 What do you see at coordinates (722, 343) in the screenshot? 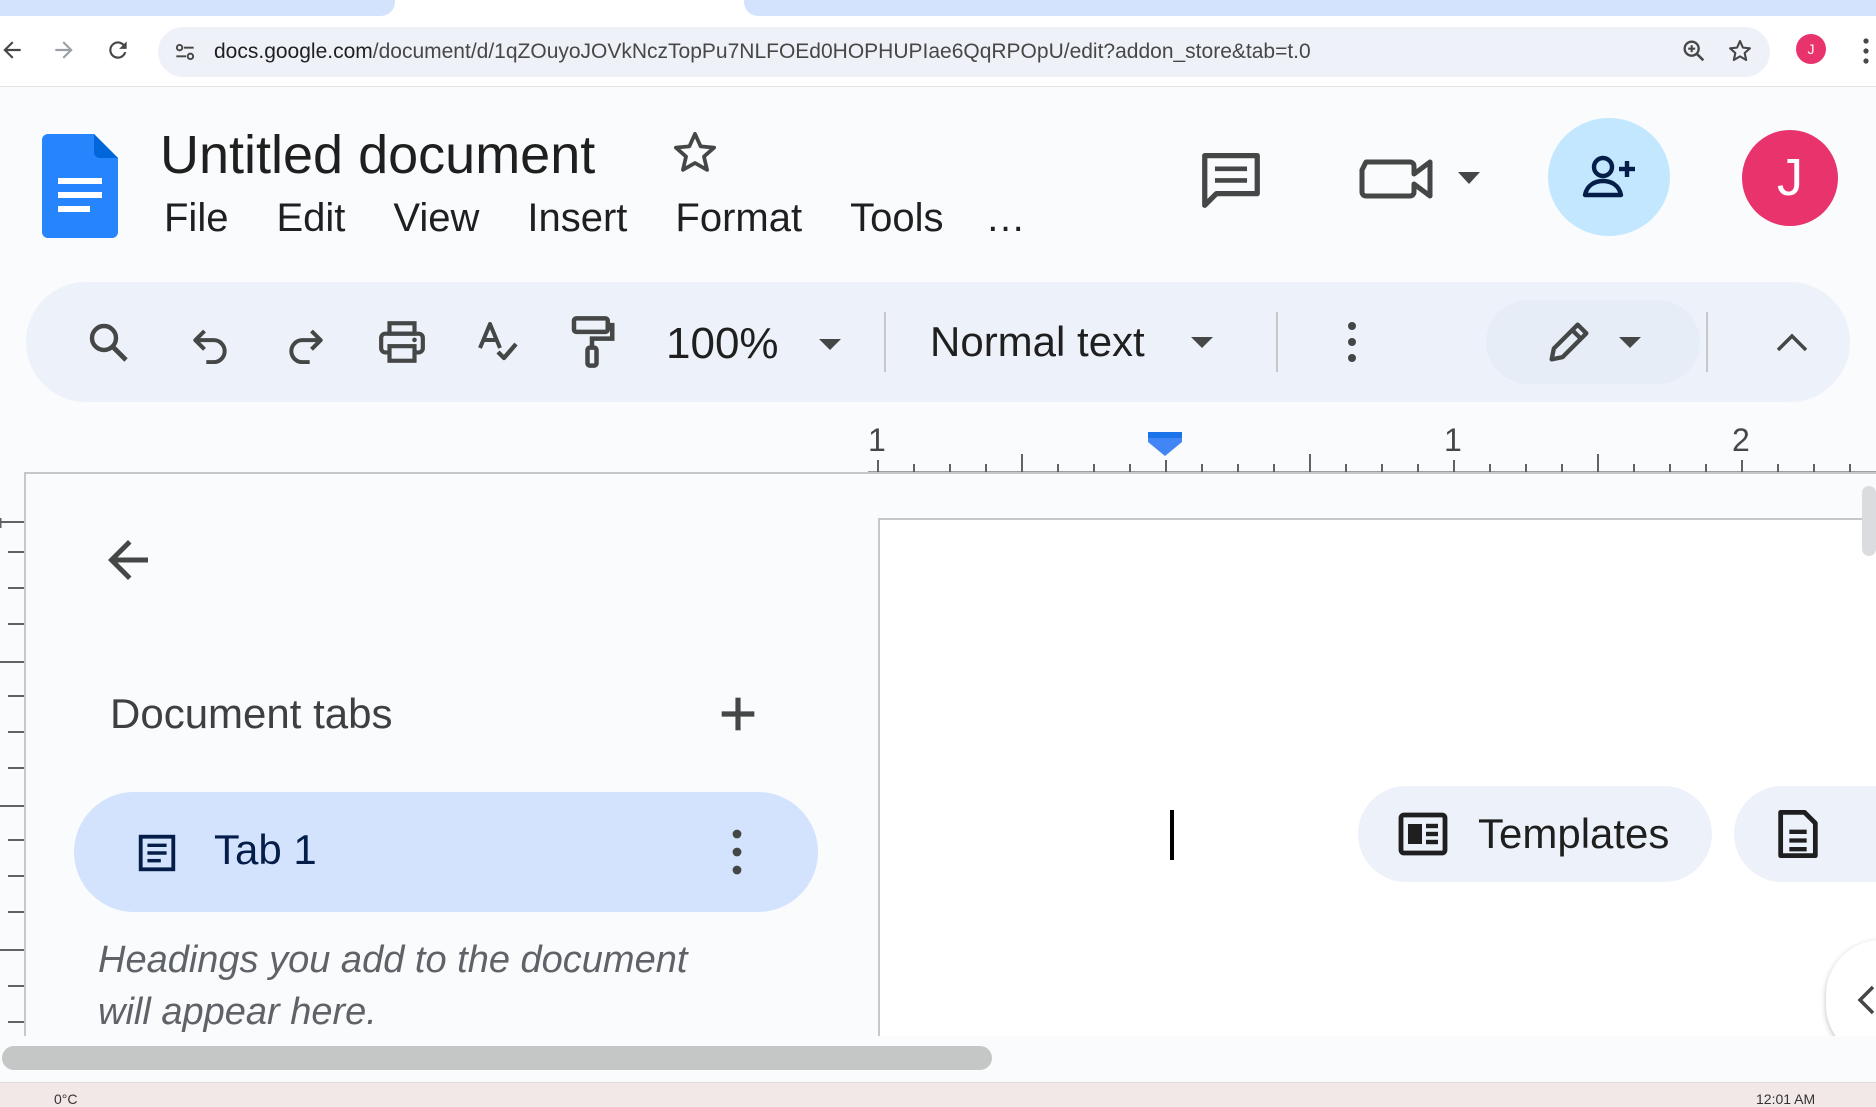
I see `zoom-value: 100%` at bounding box center [722, 343].